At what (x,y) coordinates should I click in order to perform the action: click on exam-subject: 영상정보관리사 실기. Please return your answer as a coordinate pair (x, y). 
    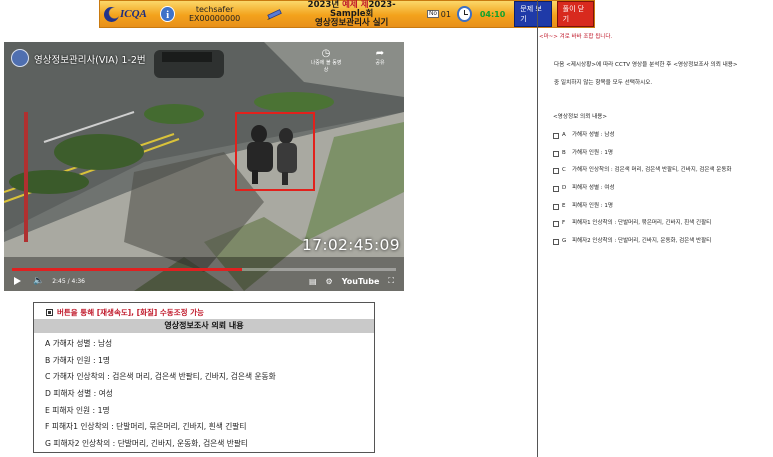
    Looking at the image, I should click on (352, 22).